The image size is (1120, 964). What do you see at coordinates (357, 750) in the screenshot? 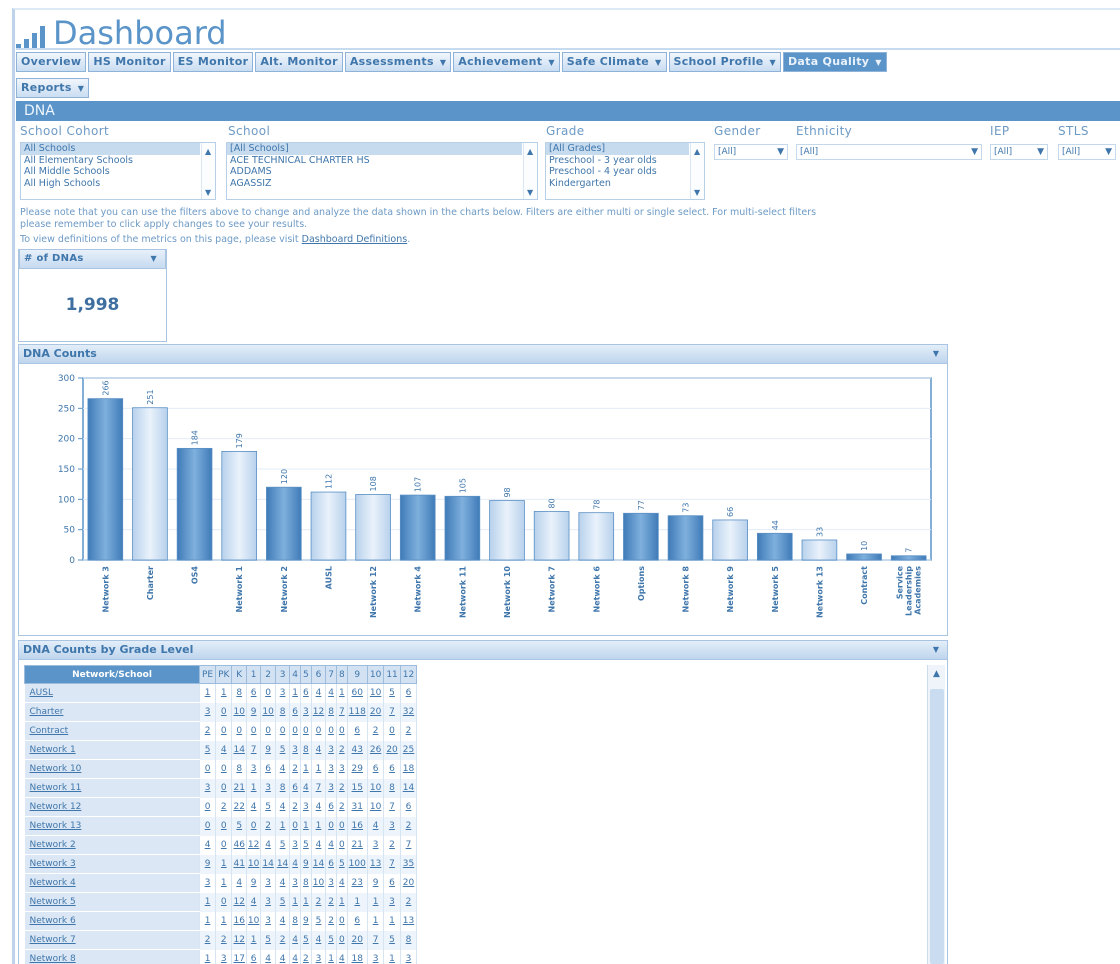
I see `grade-count-link: 43` at bounding box center [357, 750].